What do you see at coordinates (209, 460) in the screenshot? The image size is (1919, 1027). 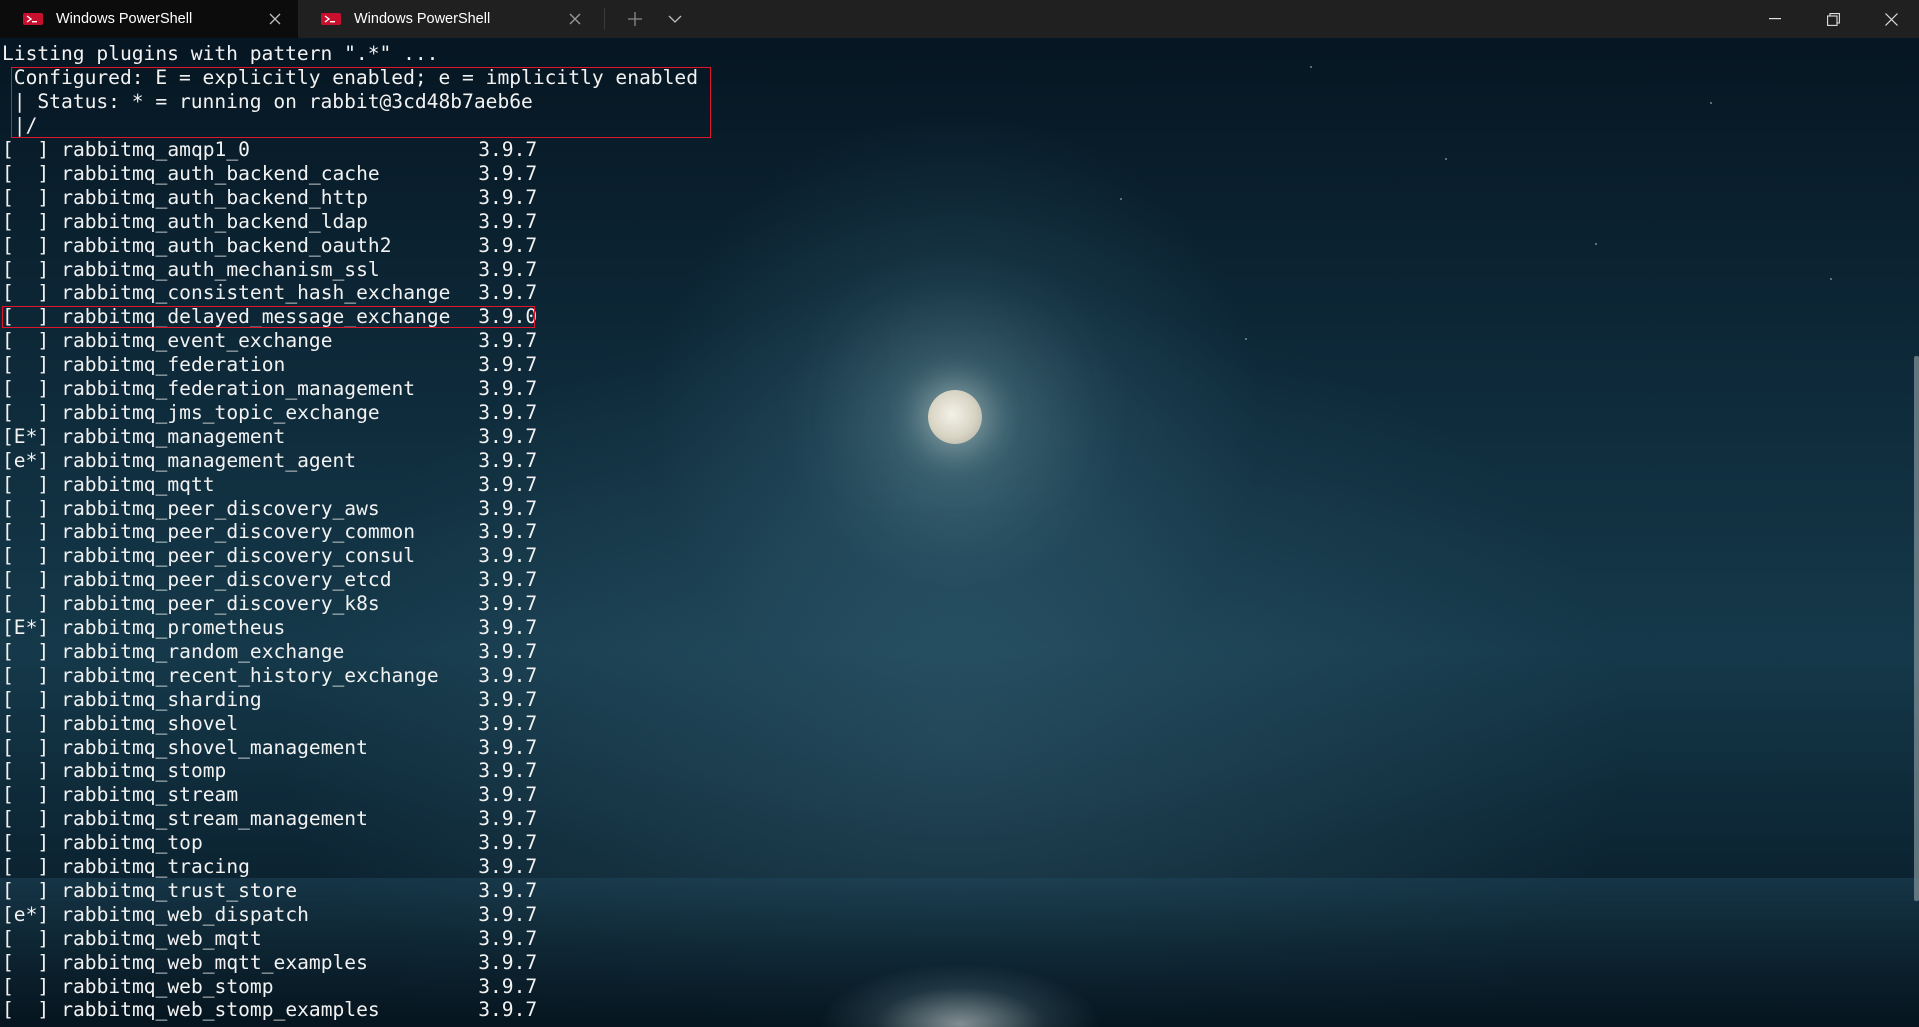 I see `plugin-name: rabbitmq_management_agent` at bounding box center [209, 460].